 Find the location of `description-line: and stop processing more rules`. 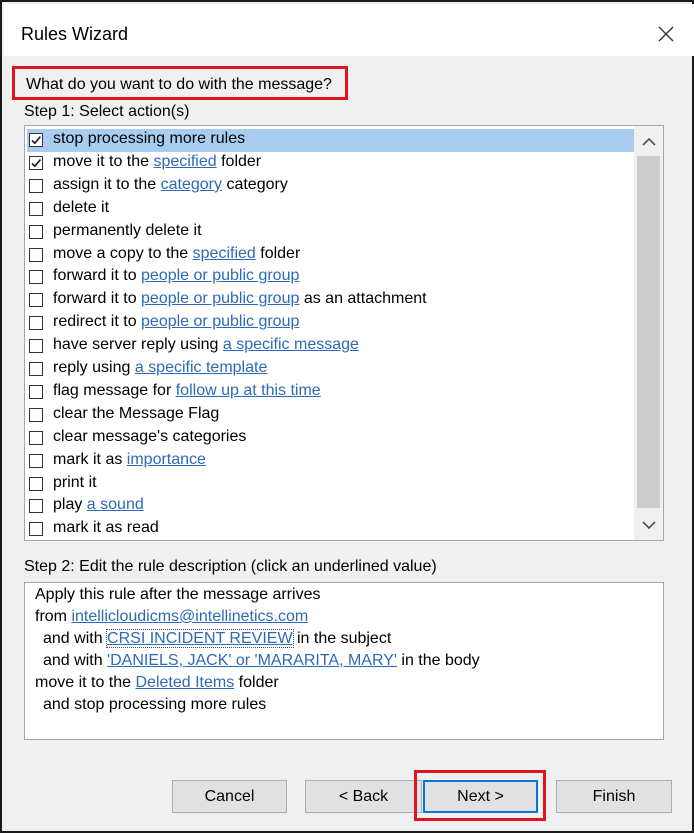

description-line: and stop processing more rules is located at coordinates (154, 705).